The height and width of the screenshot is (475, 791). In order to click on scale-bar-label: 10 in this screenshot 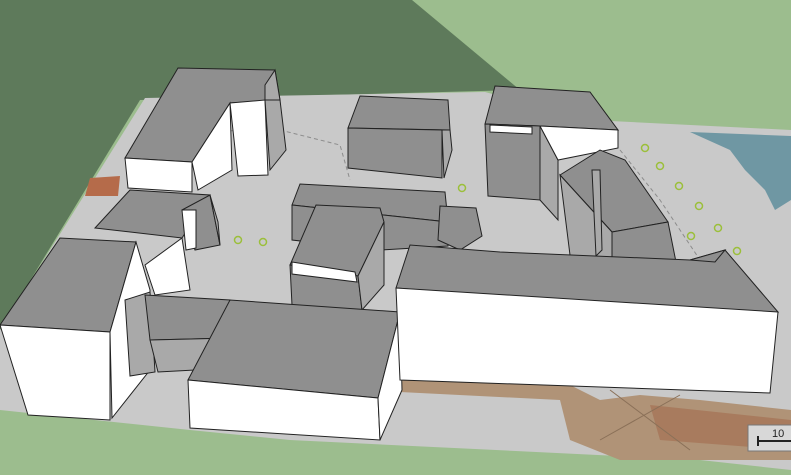, I will do `click(778, 434)`.